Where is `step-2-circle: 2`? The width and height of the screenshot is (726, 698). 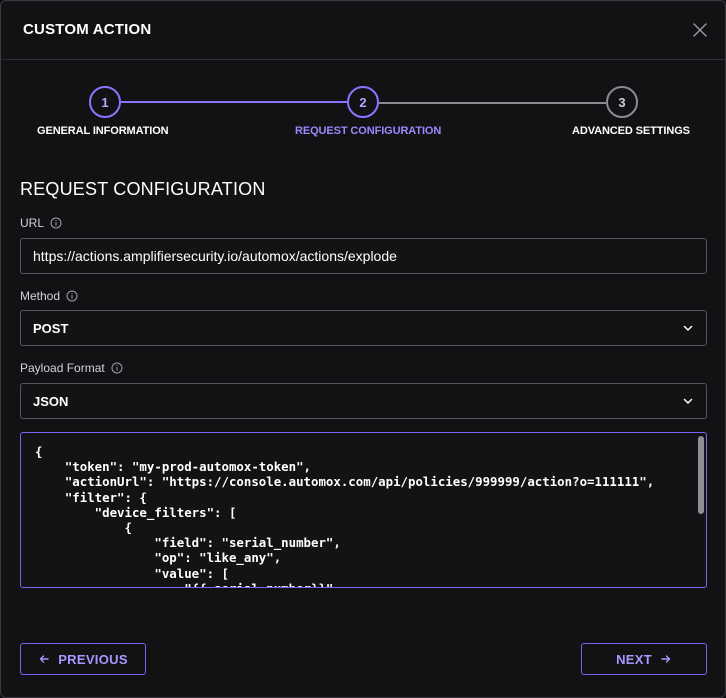
step-2-circle: 2 is located at coordinates (363, 102).